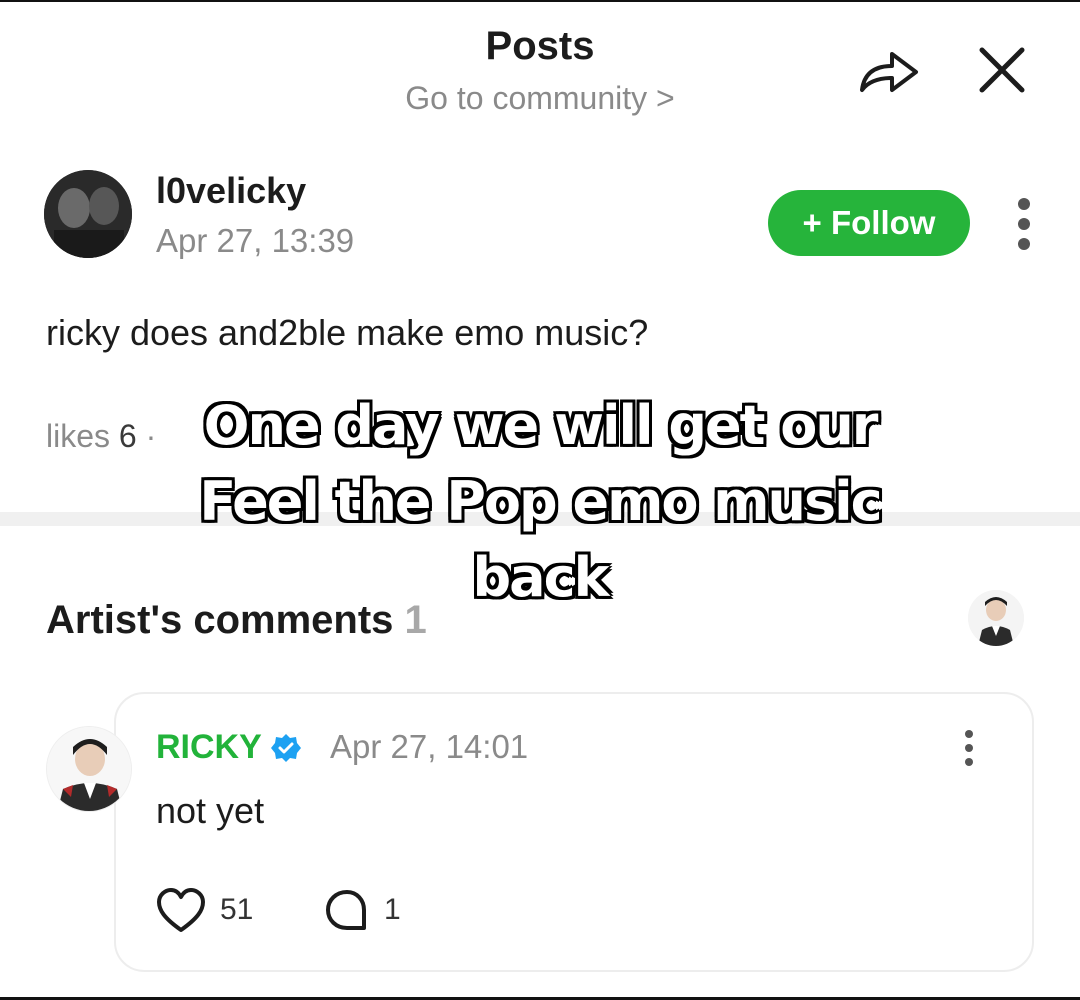  Describe the element at coordinates (969, 748) in the screenshot. I see `comment-more-icon` at that location.